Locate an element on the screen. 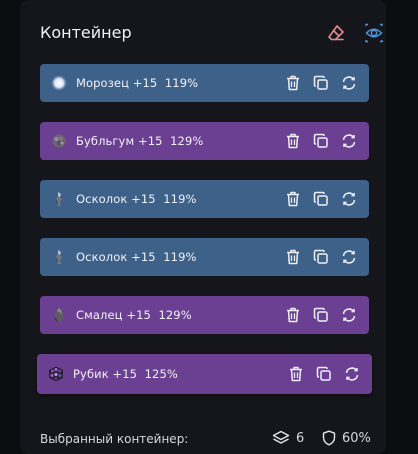 Image resolution: width=418 pixels, height=454 pixels. layers-stat: 6 is located at coordinates (288, 438).